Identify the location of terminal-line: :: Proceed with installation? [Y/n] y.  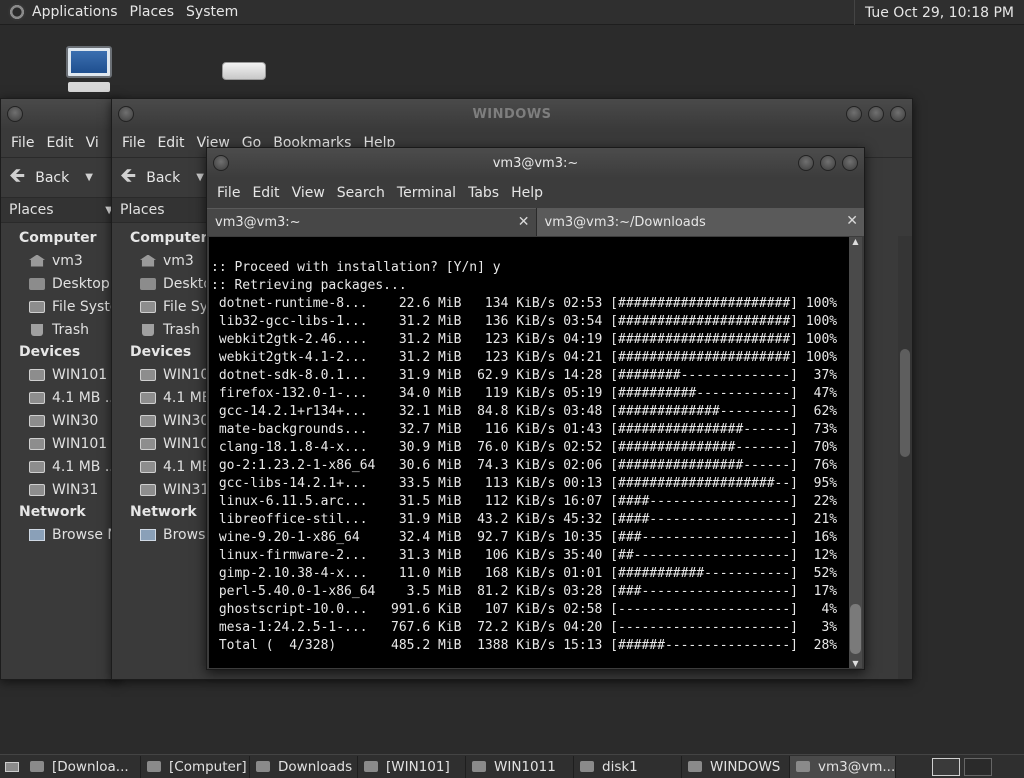
(356, 267).